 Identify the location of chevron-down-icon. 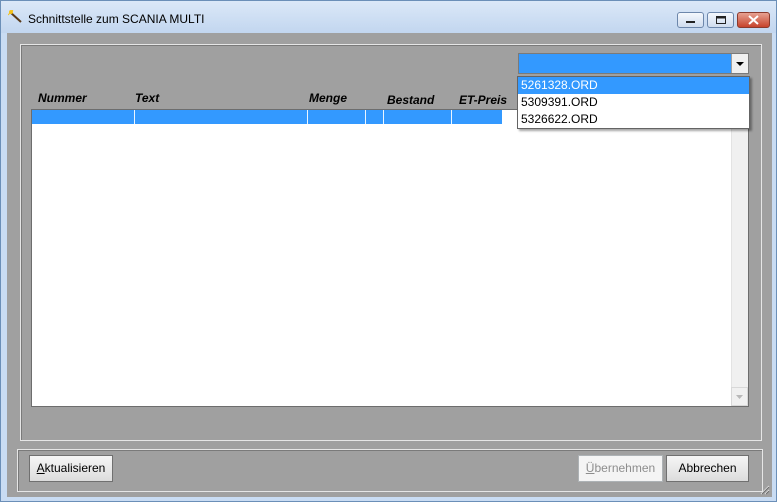
(740, 64).